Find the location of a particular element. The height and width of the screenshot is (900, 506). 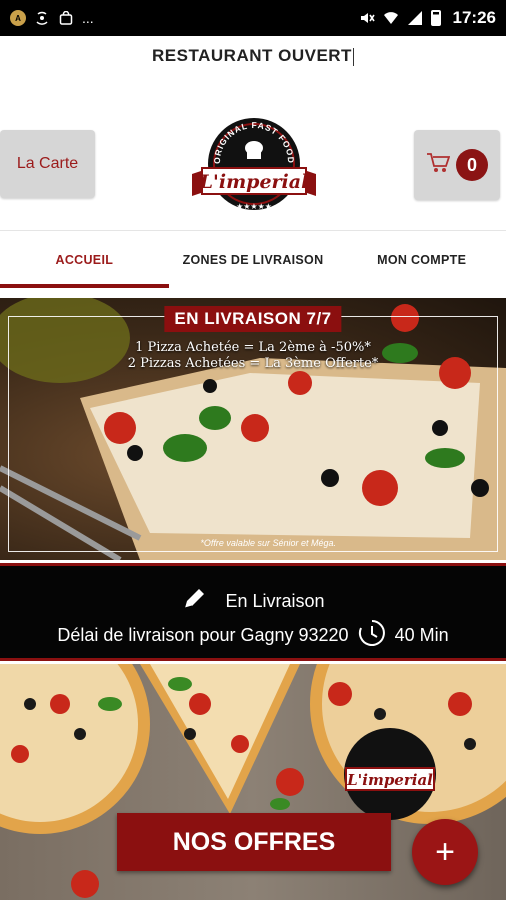

promo-note: *Offre valable sur Sénior et Méga. is located at coordinates (268, 543).